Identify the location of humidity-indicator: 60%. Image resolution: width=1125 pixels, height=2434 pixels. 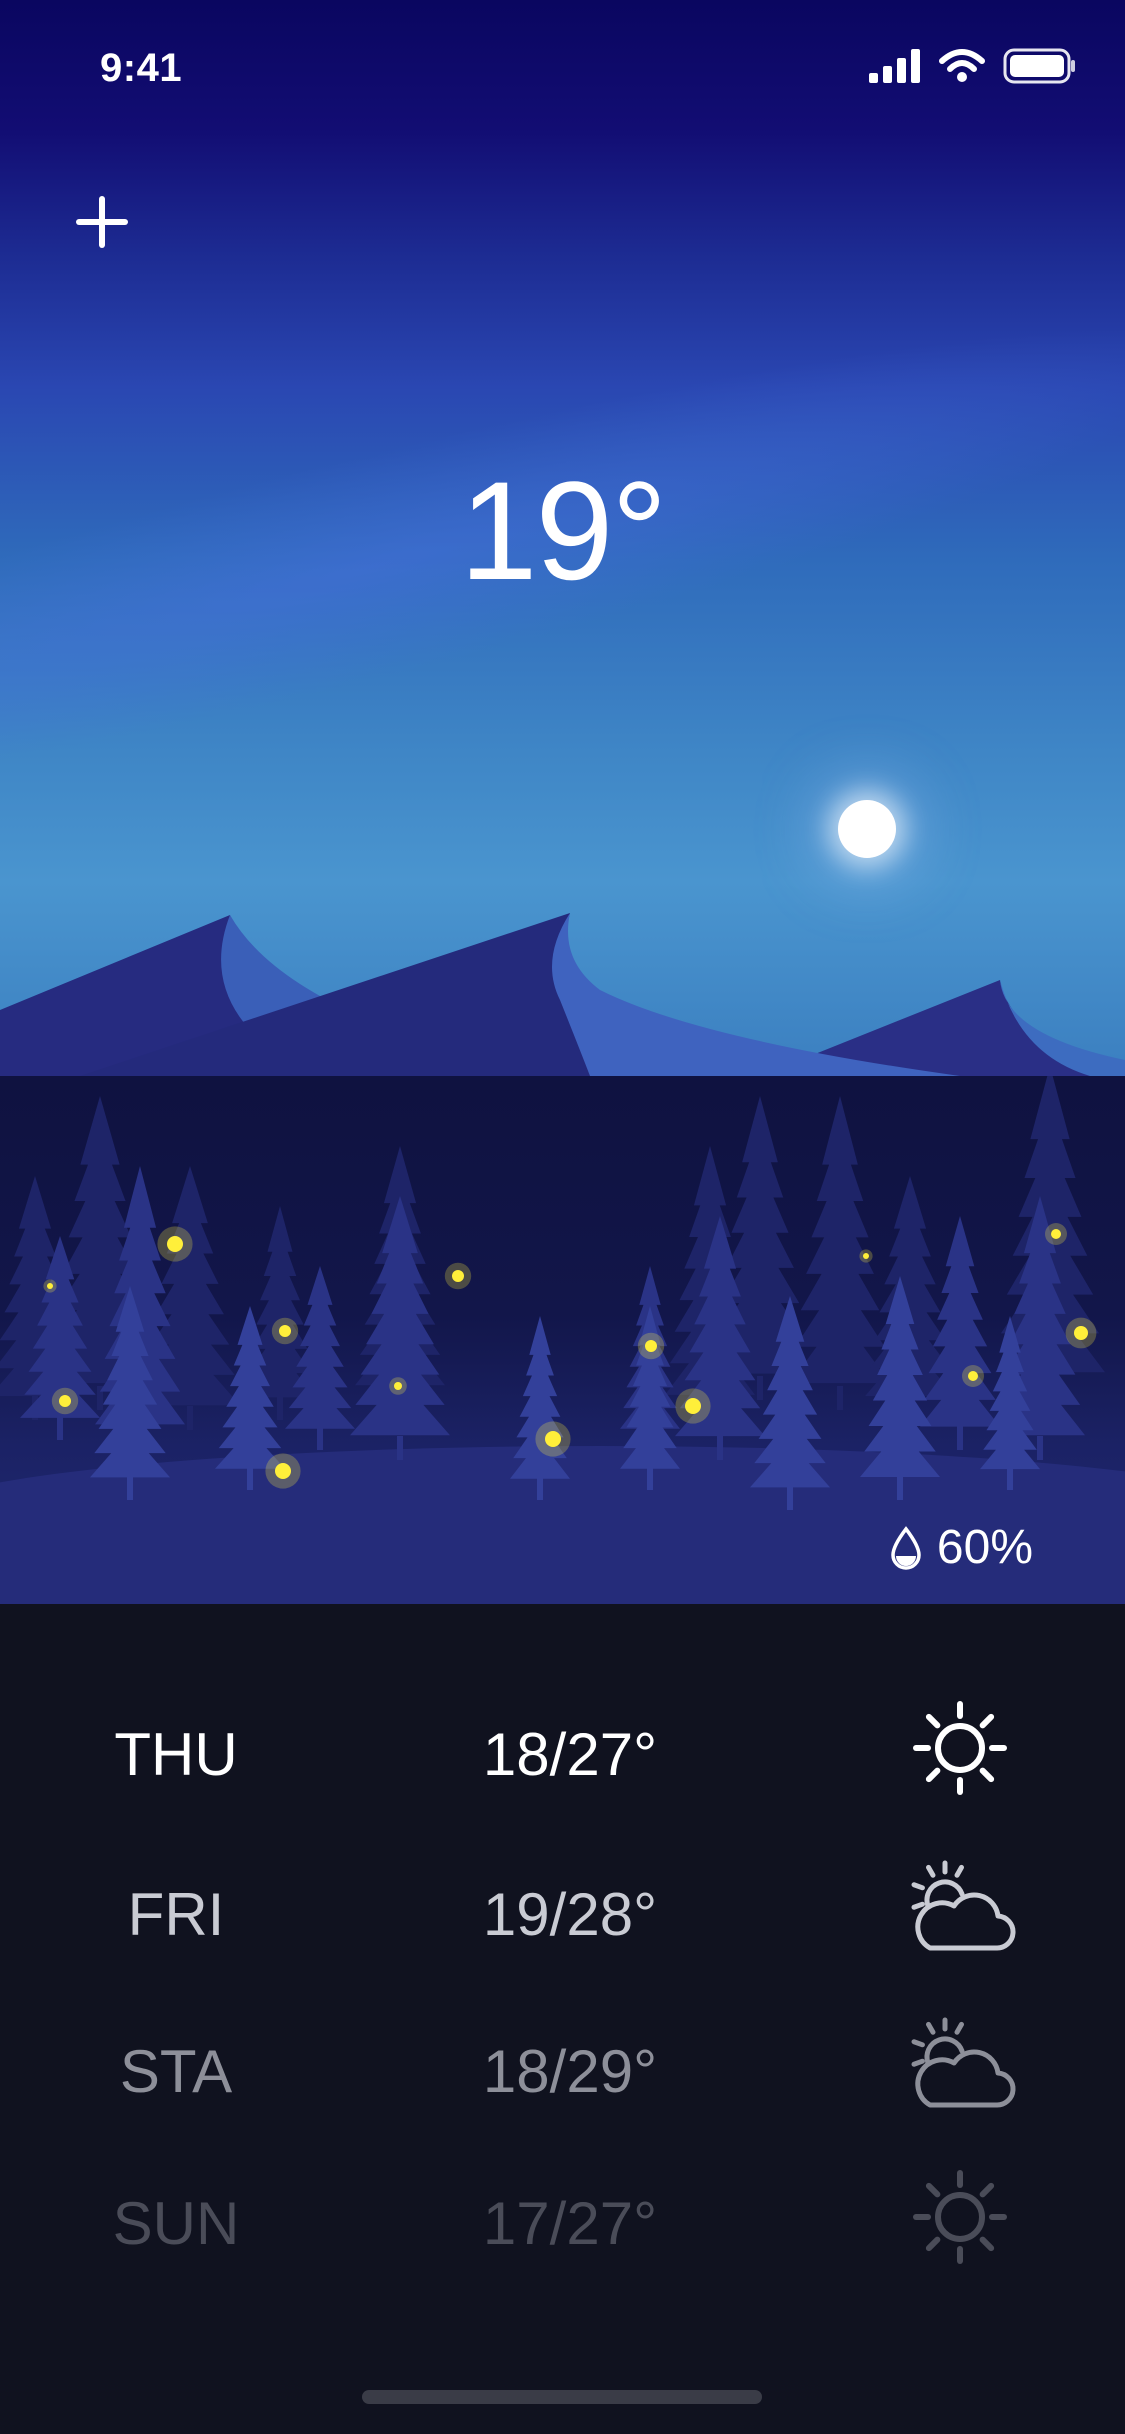
(961, 1547).